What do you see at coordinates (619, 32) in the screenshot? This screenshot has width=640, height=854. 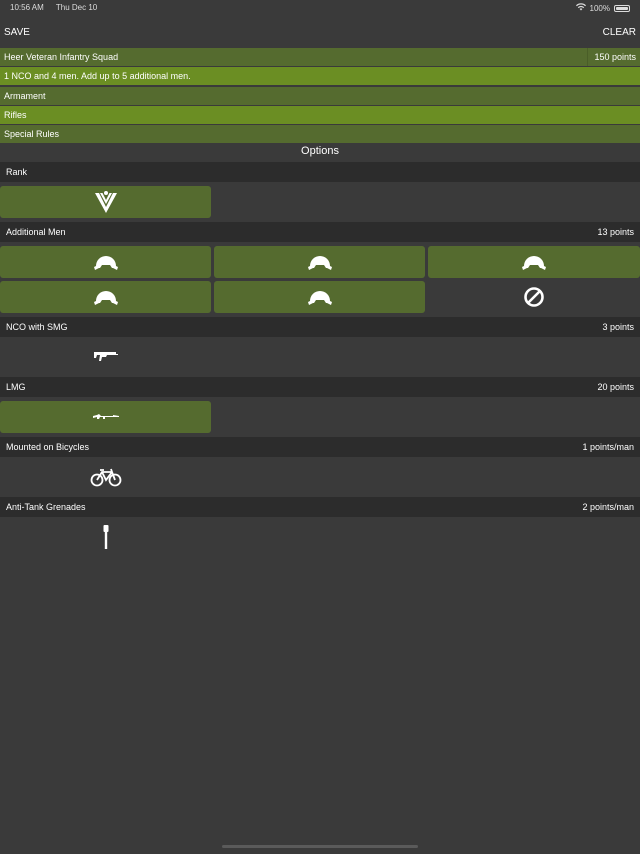 I see `clear-button: CLEAR` at bounding box center [619, 32].